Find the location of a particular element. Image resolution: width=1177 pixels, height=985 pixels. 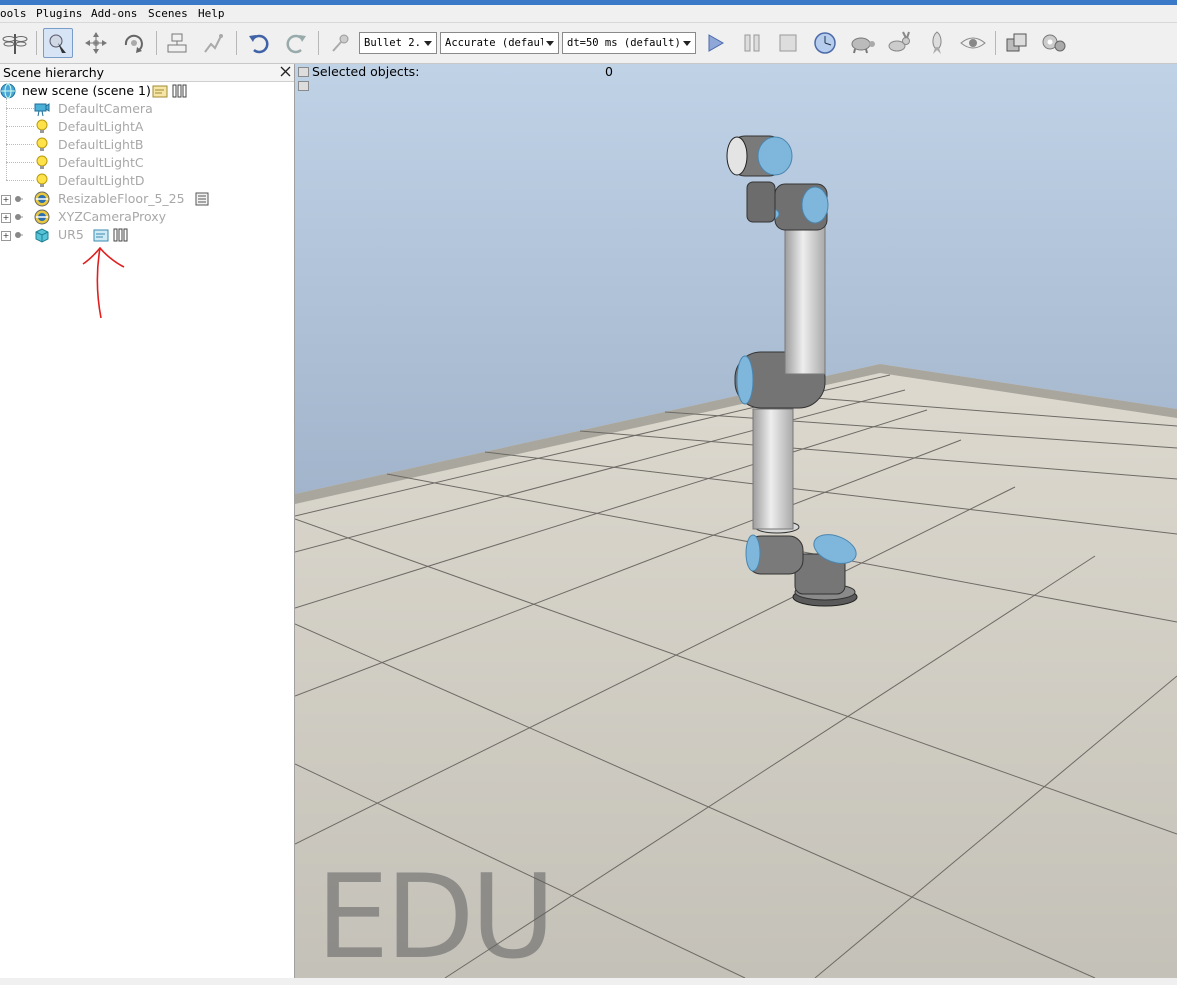

accuracy-value: Accurate (defaul is located at coordinates (494, 43).